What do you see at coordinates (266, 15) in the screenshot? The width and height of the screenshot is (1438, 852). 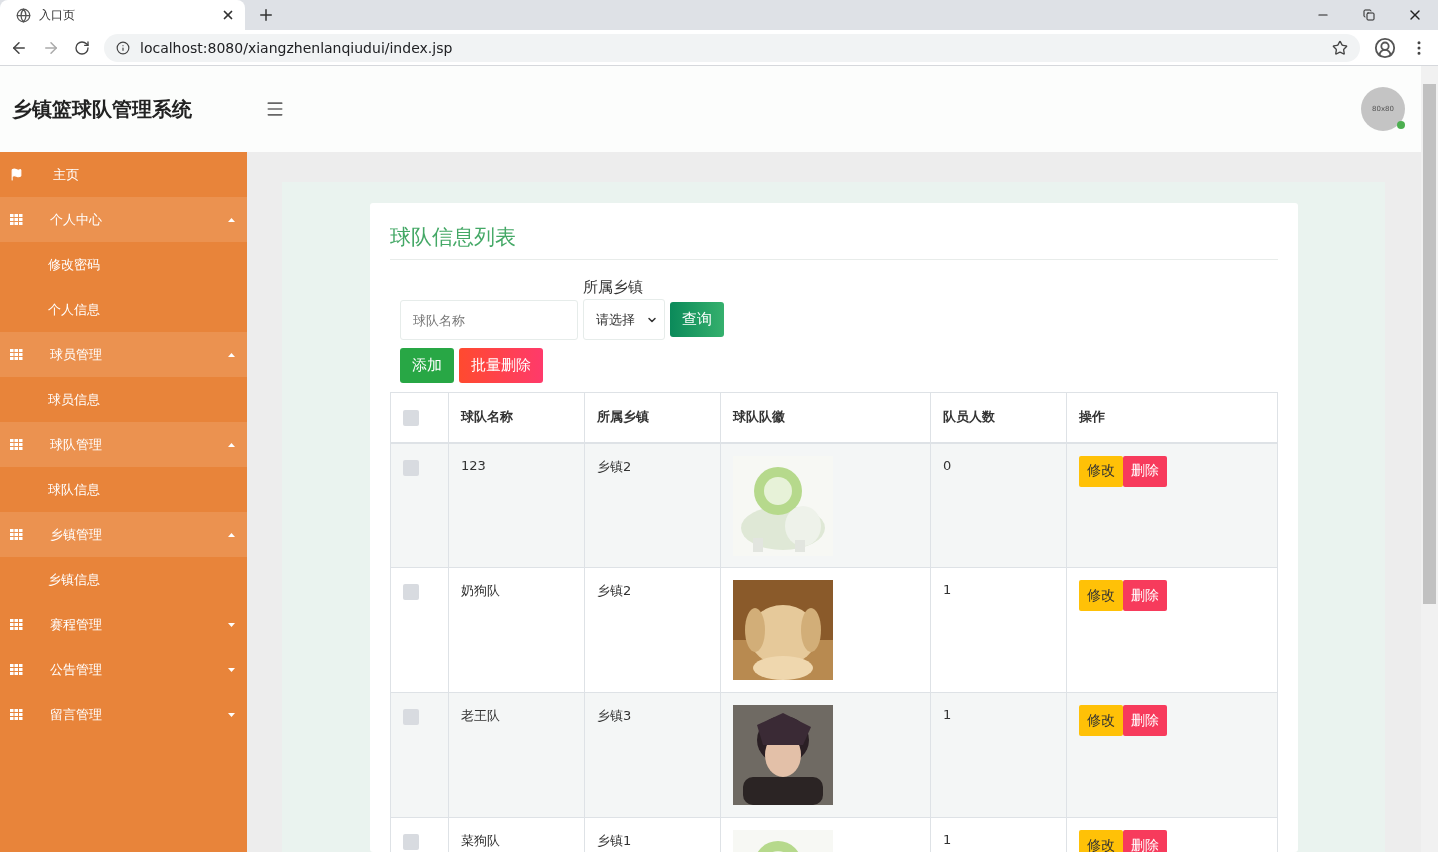 I see `new-tab-icon` at bounding box center [266, 15].